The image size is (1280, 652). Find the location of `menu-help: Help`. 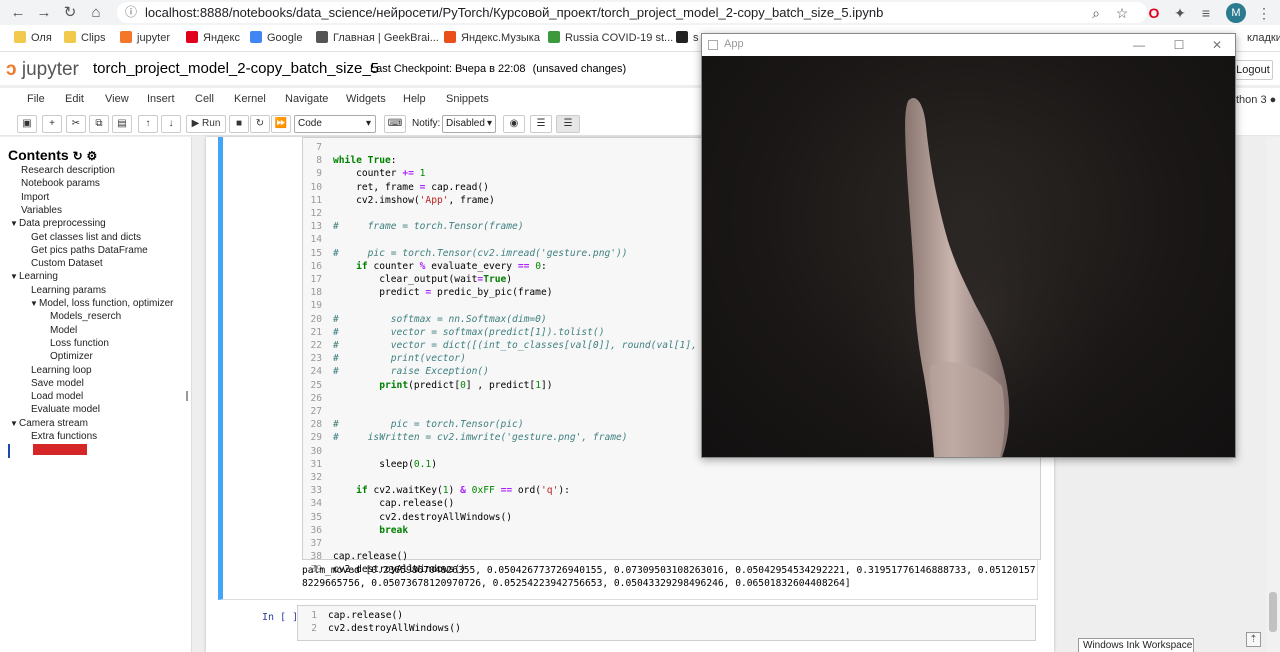

menu-help: Help is located at coordinates (414, 99).